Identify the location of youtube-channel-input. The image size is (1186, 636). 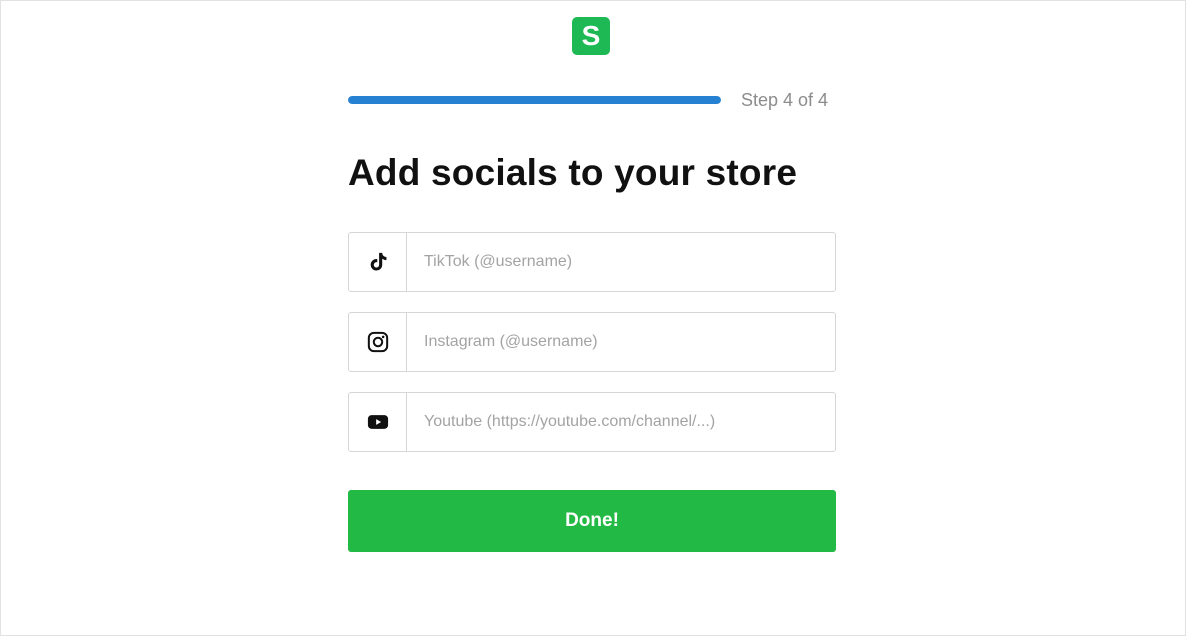
(621, 422).